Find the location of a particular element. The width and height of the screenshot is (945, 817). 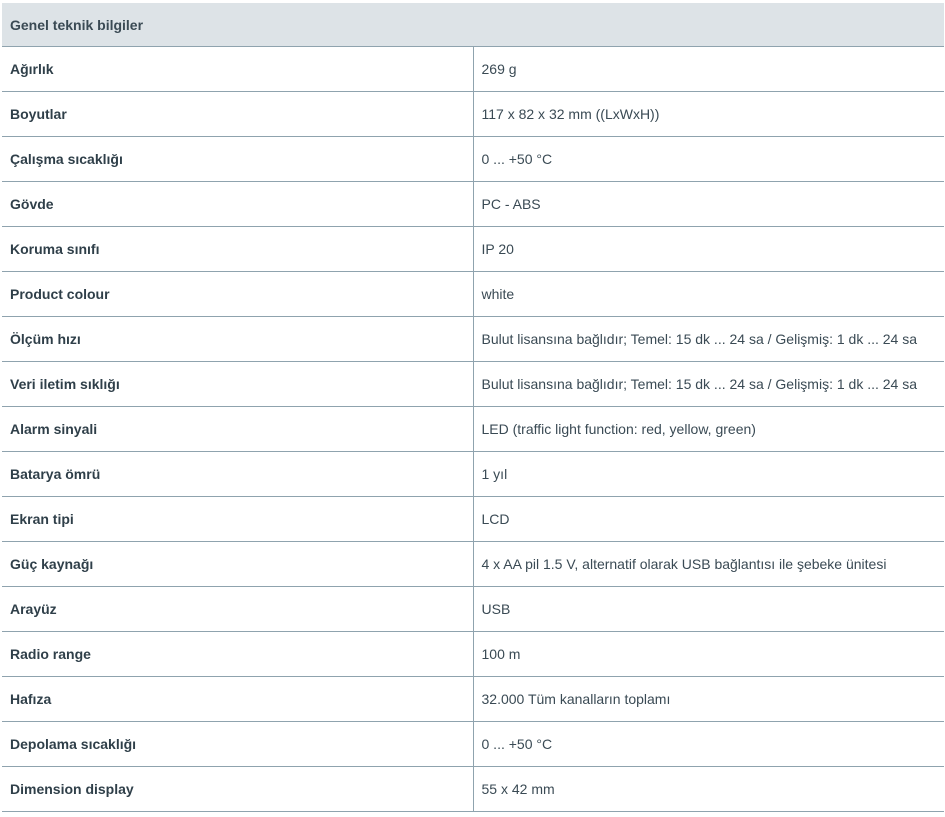

spec-value: white is located at coordinates (708, 294).